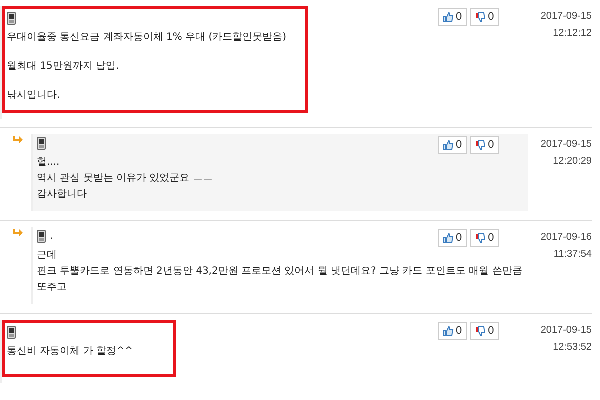 The image size is (600, 400). Describe the element at coordinates (566, 238) in the screenshot. I see `comment-date: 2017-09-16` at that location.